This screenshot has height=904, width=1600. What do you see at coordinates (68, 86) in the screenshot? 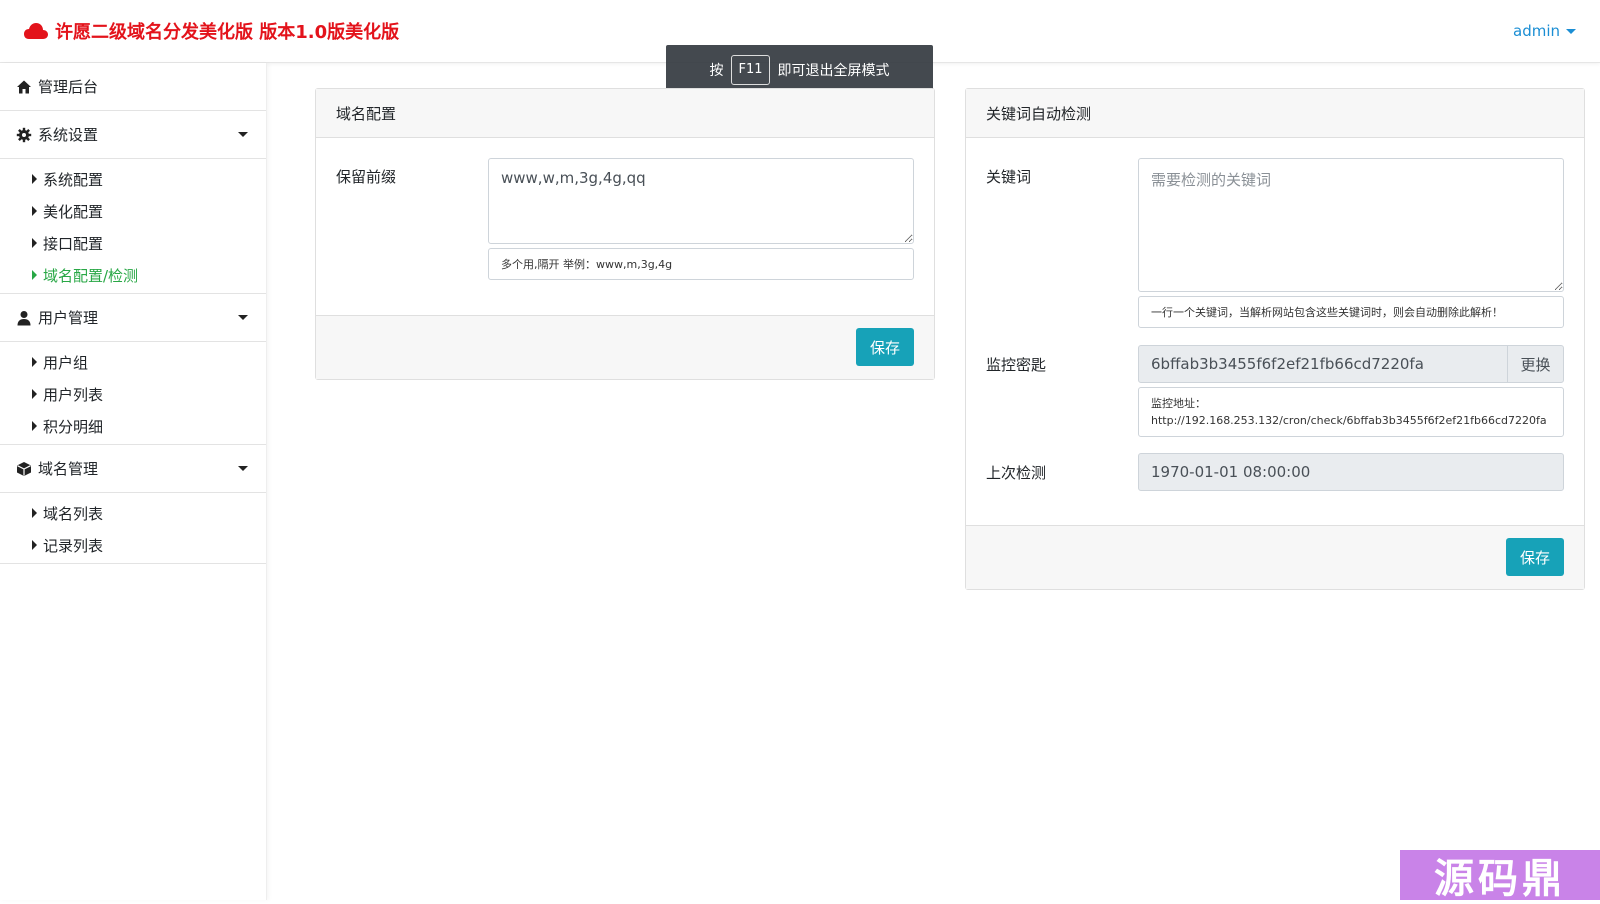
I see `sidebar-item-label: 管理后台` at bounding box center [68, 86].